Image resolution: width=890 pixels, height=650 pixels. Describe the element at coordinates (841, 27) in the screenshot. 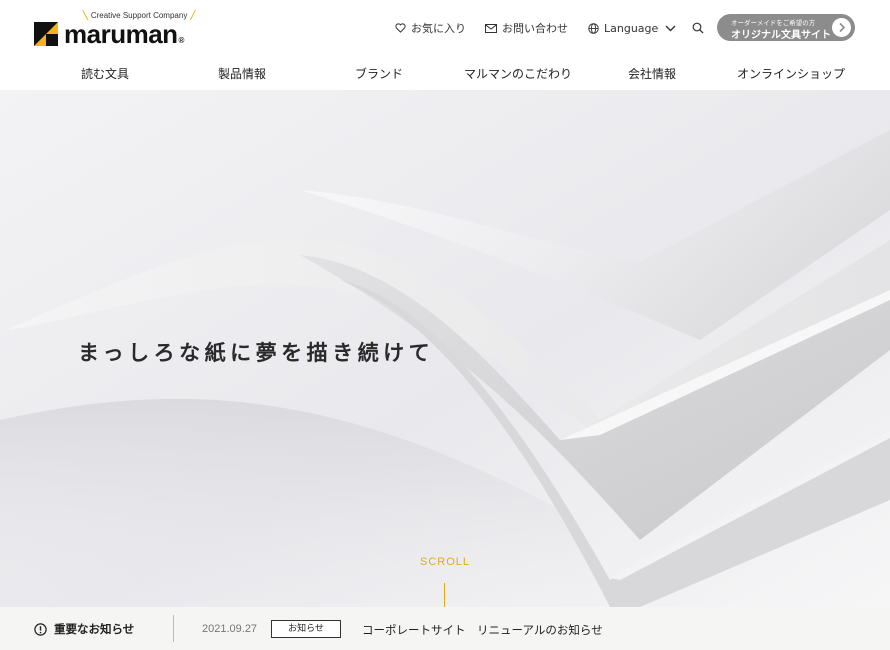

I see `arrow-right-icon` at that location.